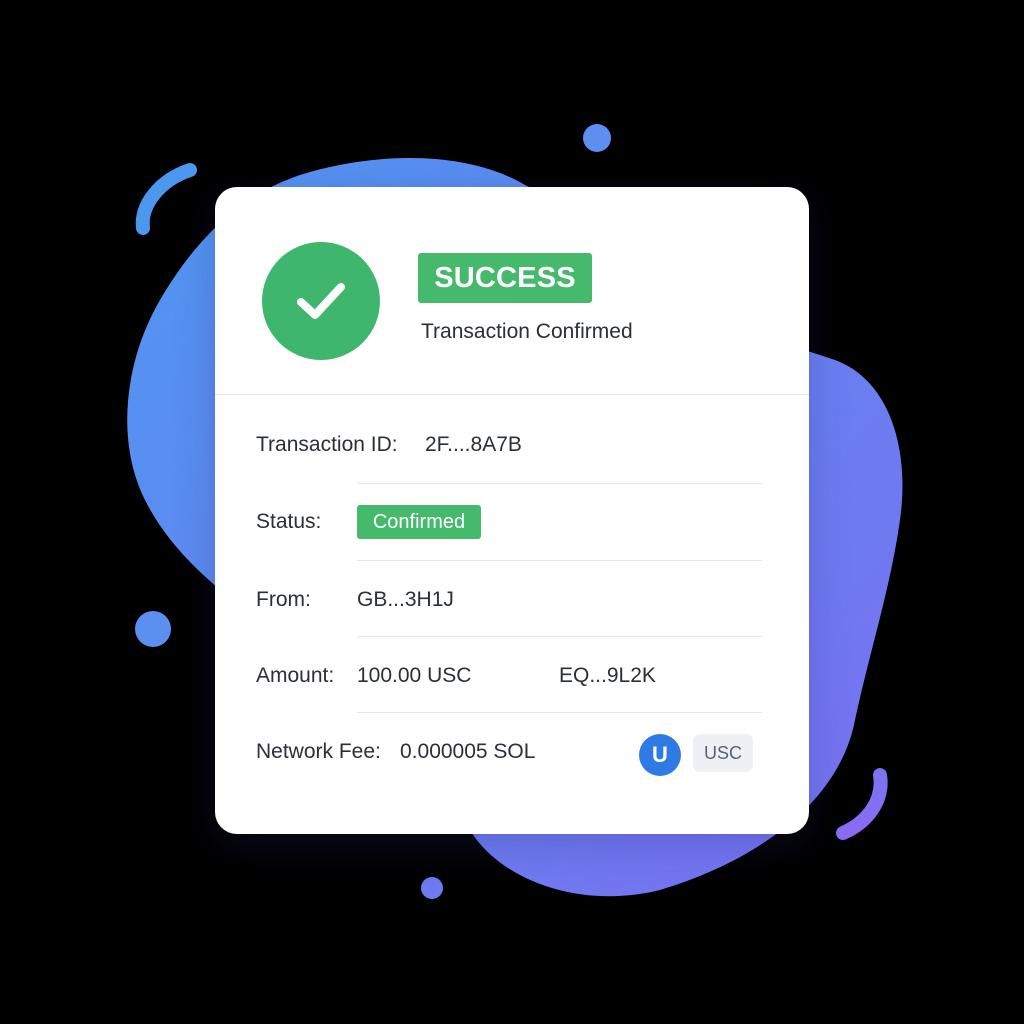 The height and width of the screenshot is (1024, 1024). I want to click on transaction-confirmed-subtitle: Transaction Confirmed, so click(527, 331).